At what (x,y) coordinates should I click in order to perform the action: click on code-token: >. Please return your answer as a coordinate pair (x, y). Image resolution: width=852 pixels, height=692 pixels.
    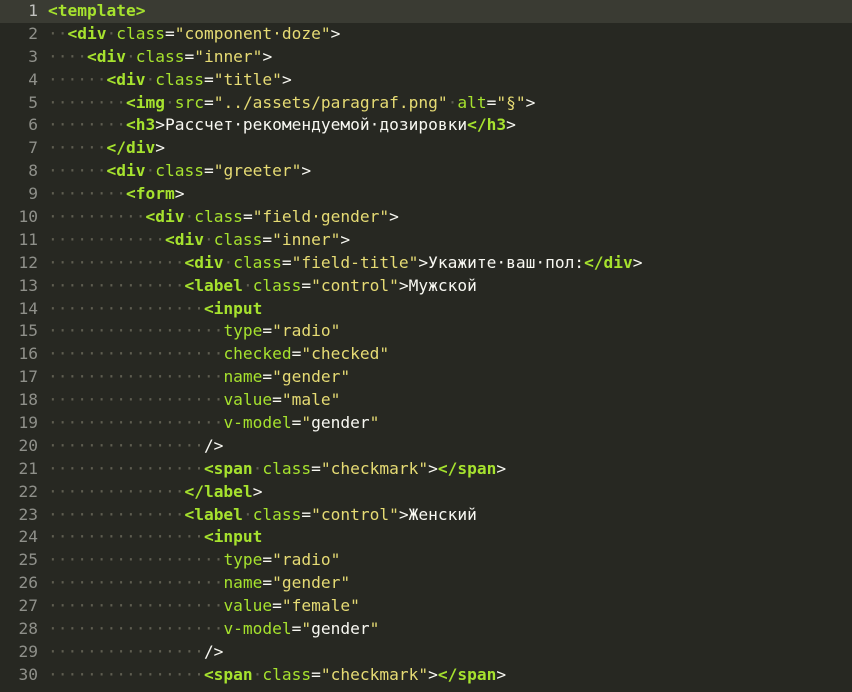
    Looking at the image, I should click on (501, 468).